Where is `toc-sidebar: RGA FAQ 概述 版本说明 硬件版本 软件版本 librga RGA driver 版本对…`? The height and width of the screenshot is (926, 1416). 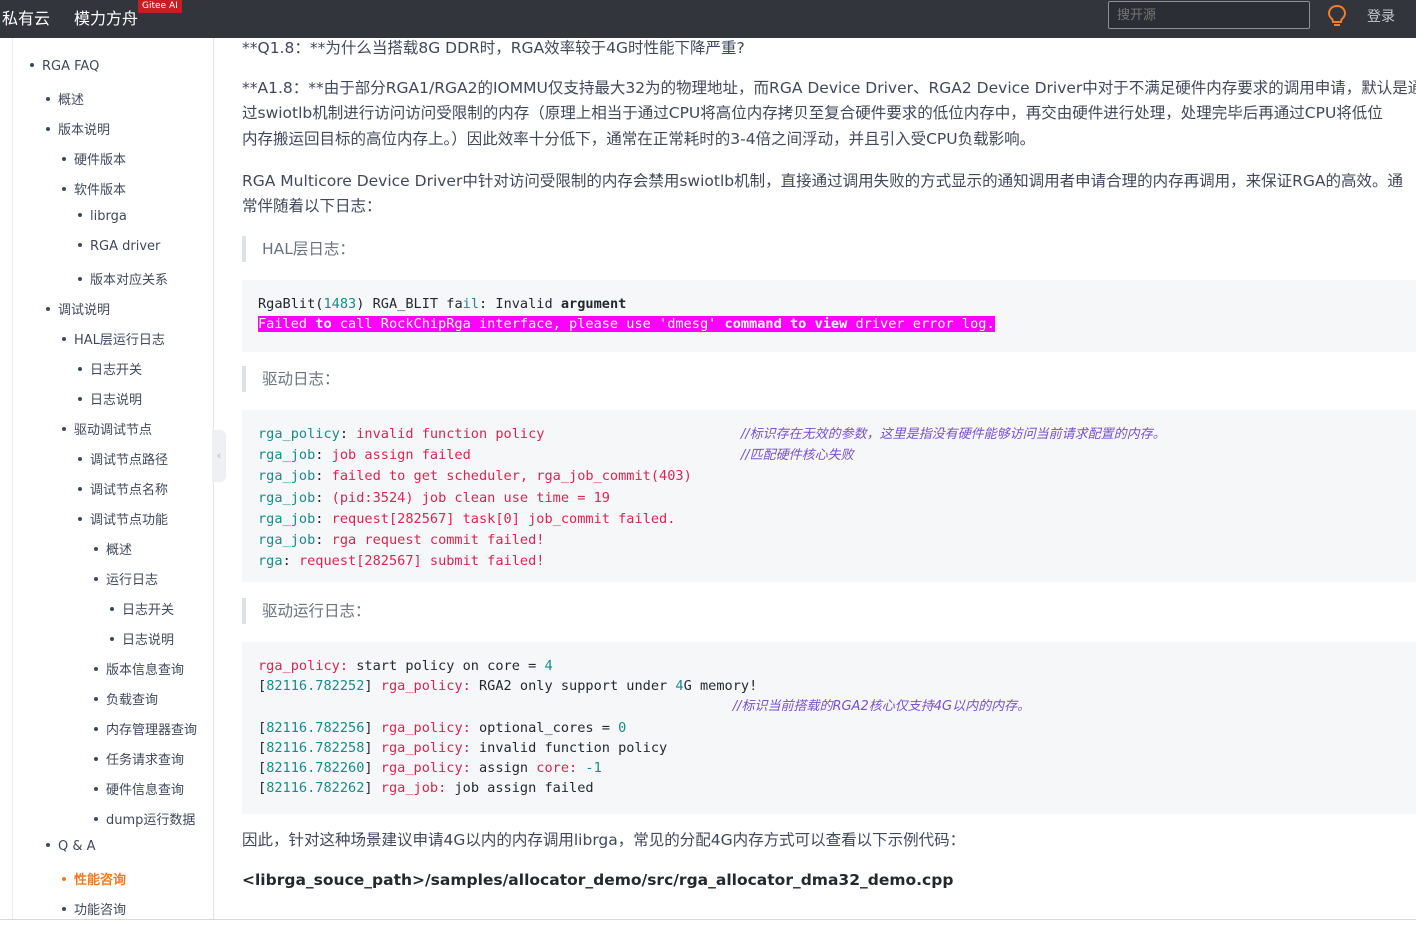 toc-sidebar: RGA FAQ 概述 版本说明 硬件版本 软件版本 librga RGA driver 版本对… is located at coordinates (107, 479).